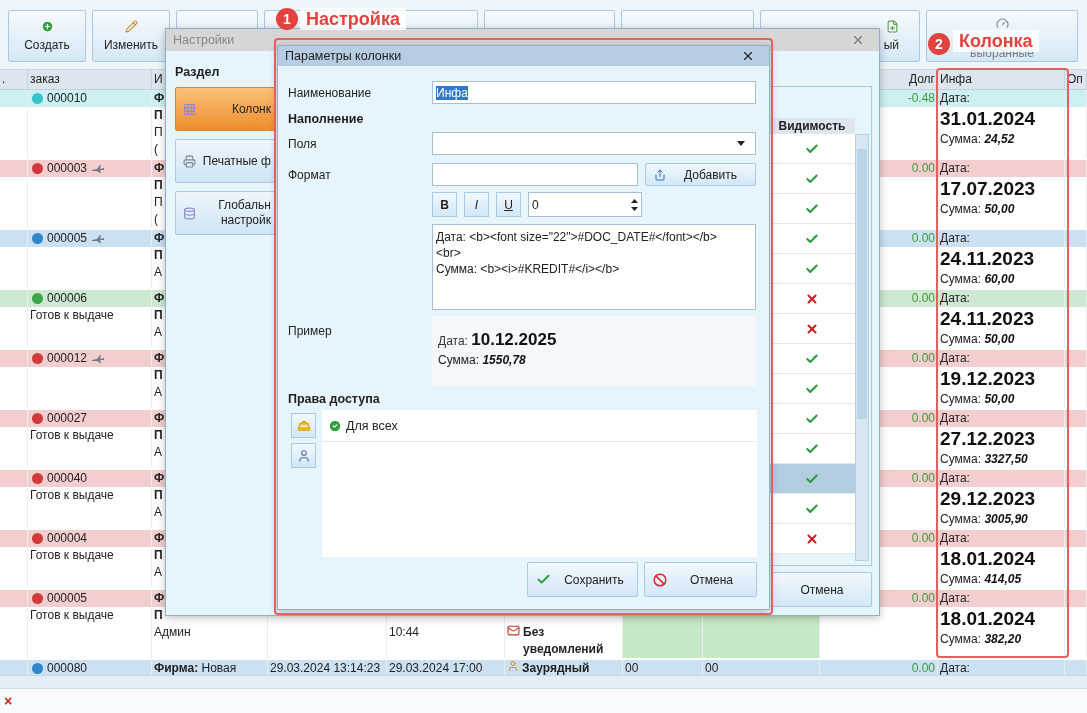  What do you see at coordinates (195, 667) in the screenshot?
I see `cell-text: Фирма: Новая` at bounding box center [195, 667].